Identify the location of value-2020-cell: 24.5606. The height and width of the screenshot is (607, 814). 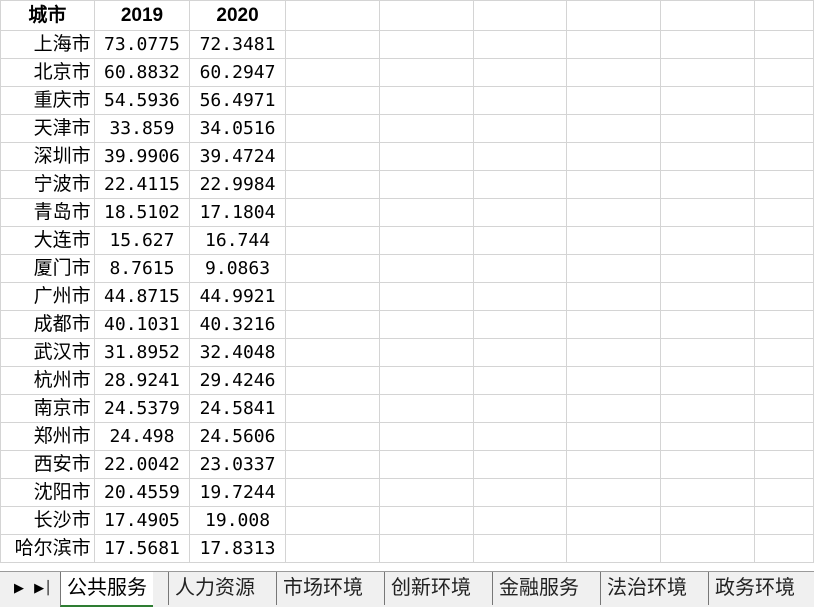
(237, 436).